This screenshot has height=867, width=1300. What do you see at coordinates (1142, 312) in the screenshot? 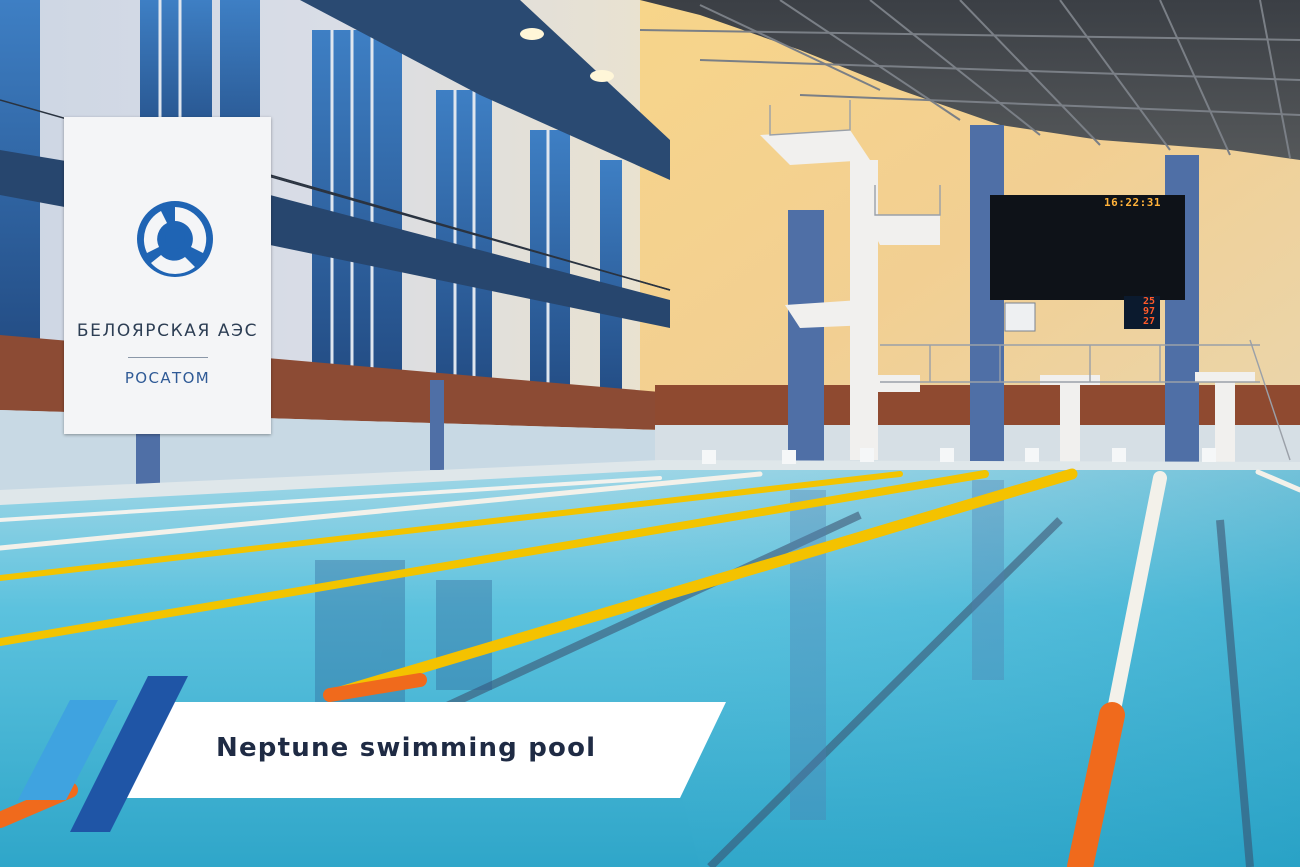
I see `lane-number-board: 25 97 27` at bounding box center [1142, 312].